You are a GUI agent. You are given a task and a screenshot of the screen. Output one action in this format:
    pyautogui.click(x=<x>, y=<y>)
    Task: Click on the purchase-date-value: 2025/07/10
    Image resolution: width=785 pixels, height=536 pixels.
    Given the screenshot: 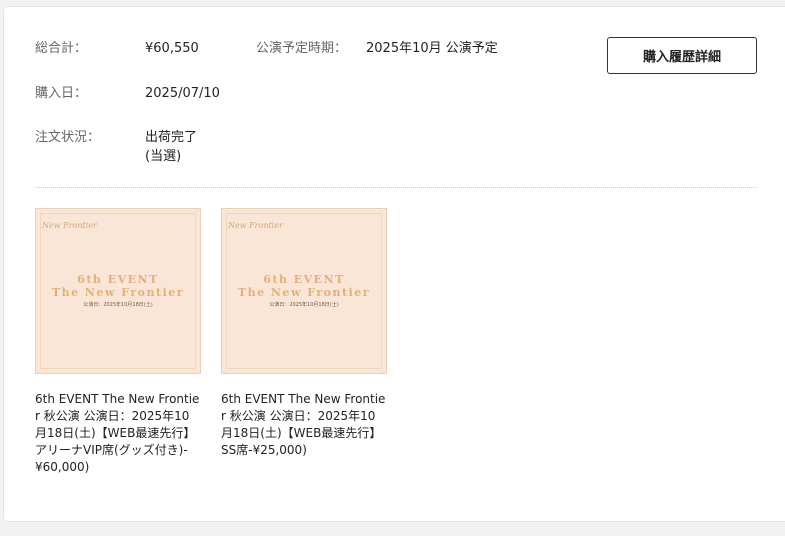 What is the action you would take?
    pyautogui.click(x=182, y=93)
    